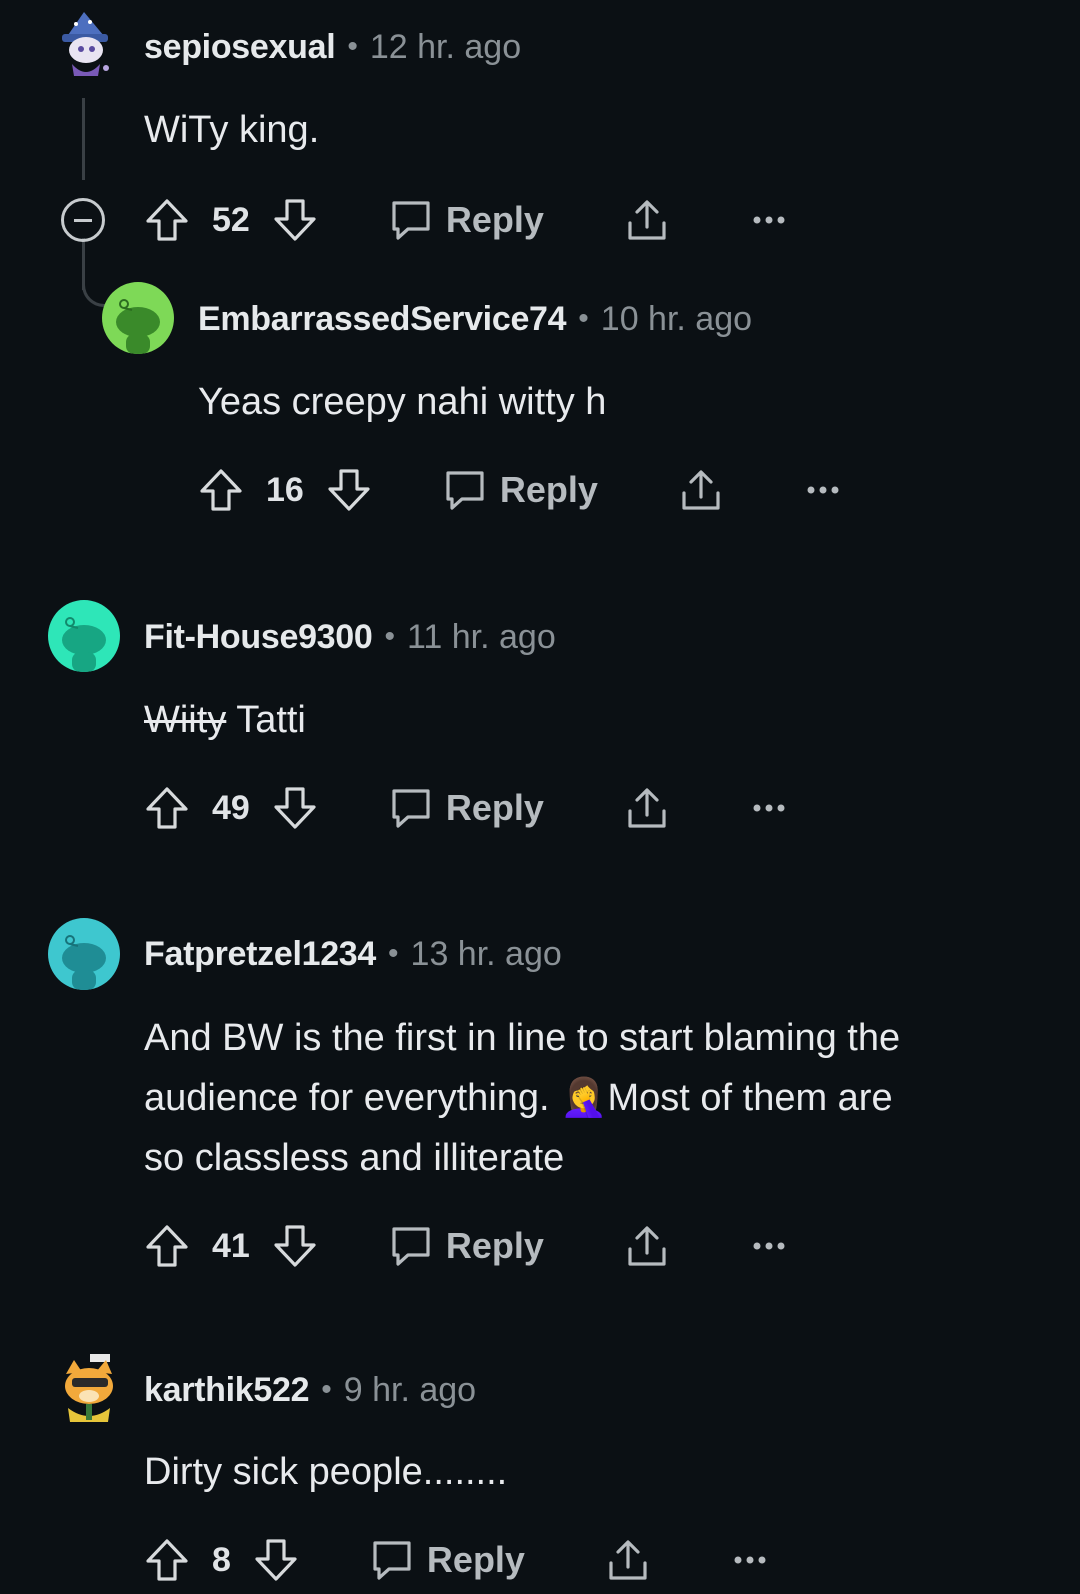  Describe the element at coordinates (221, 1559) in the screenshot. I see `vote-score: 8` at that location.